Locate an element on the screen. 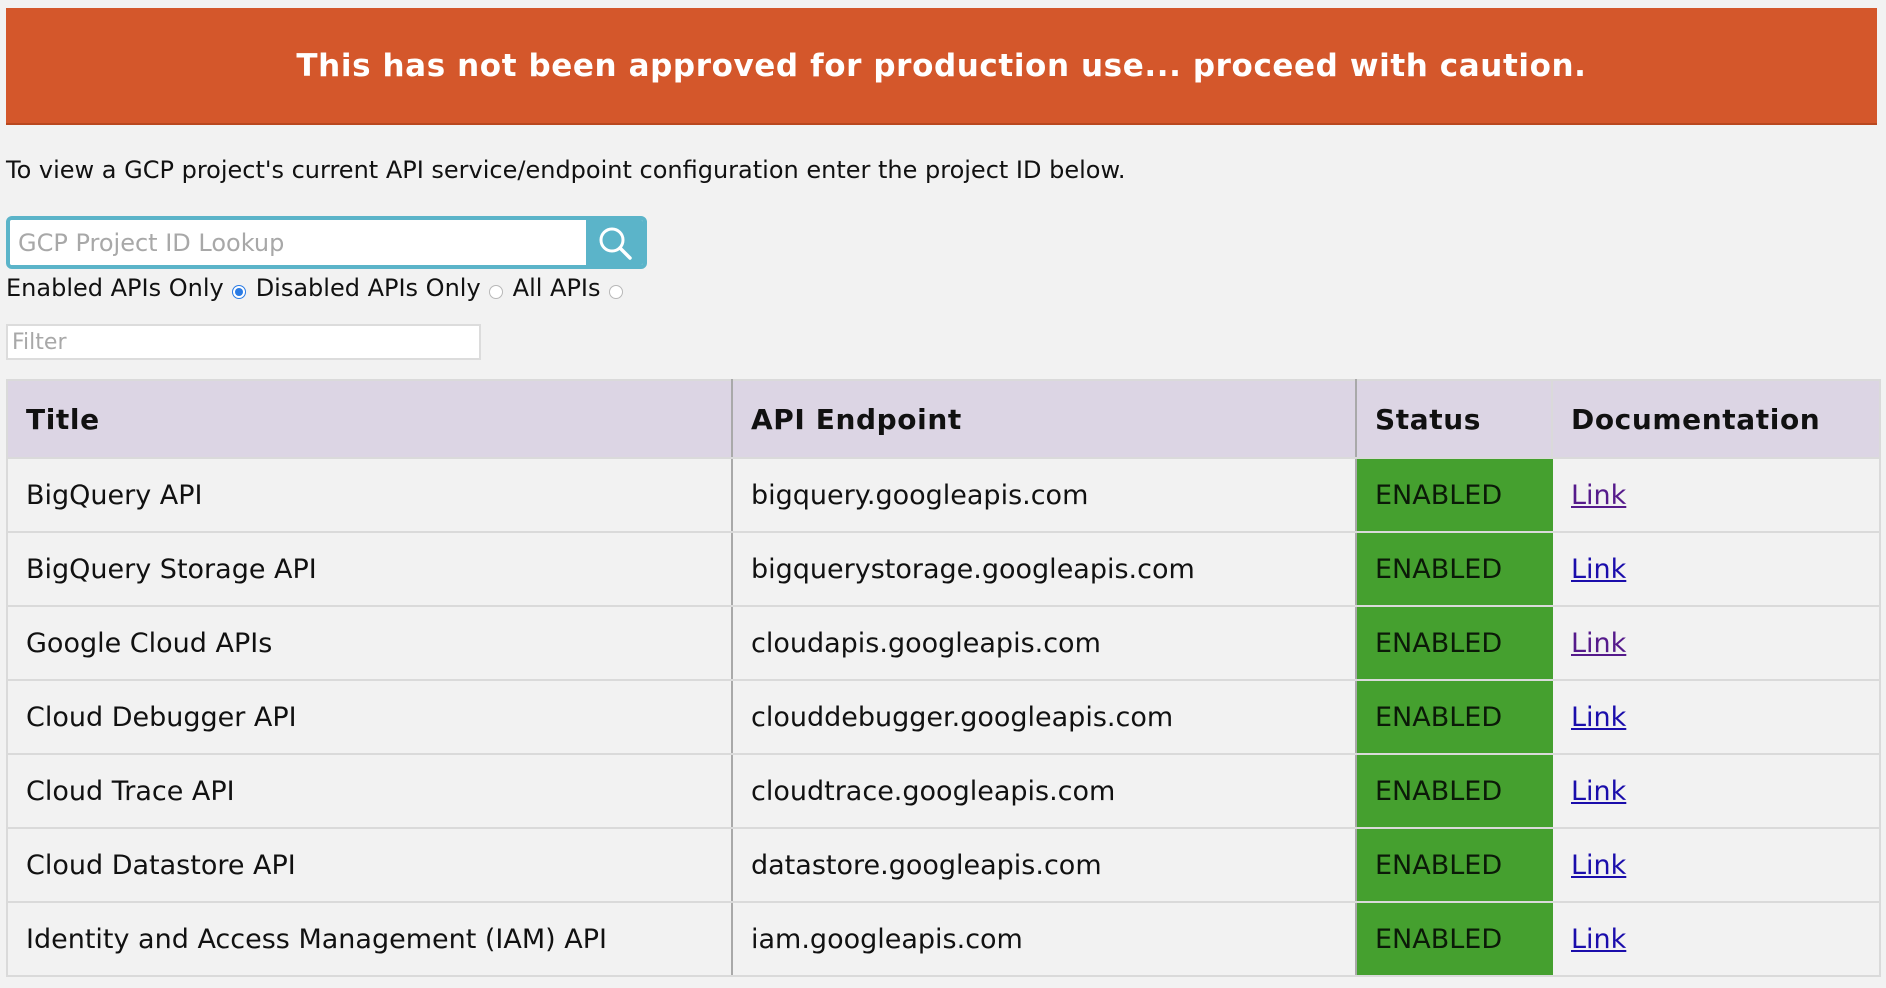 This screenshot has height=988, width=1886. cell-title: BigQuery Storage API is located at coordinates (369, 569).